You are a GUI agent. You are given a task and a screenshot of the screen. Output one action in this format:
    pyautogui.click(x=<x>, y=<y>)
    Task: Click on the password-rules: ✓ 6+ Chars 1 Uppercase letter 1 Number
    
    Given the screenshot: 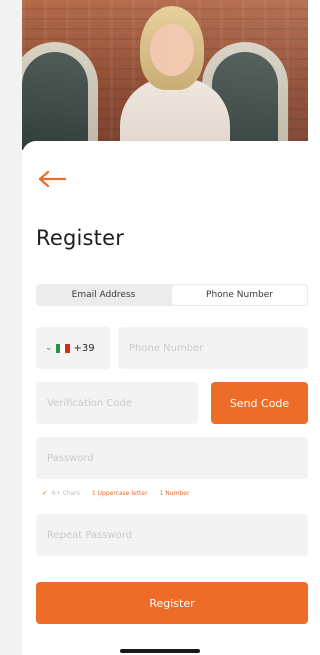 What is the action you would take?
    pyautogui.click(x=118, y=493)
    